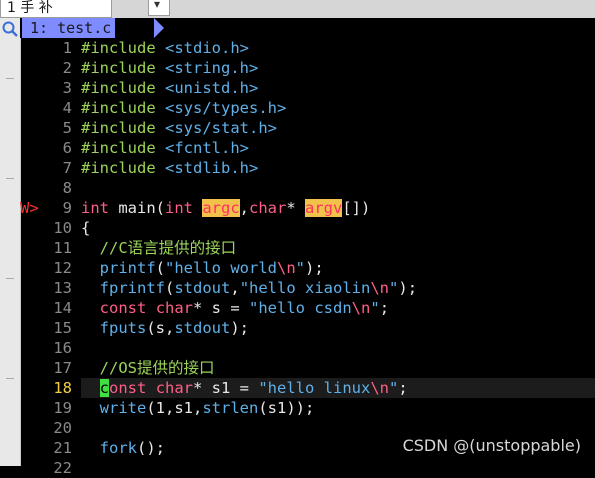 The height and width of the screenshot is (478, 595). I want to click on warning-sign: W>, so click(29, 208).